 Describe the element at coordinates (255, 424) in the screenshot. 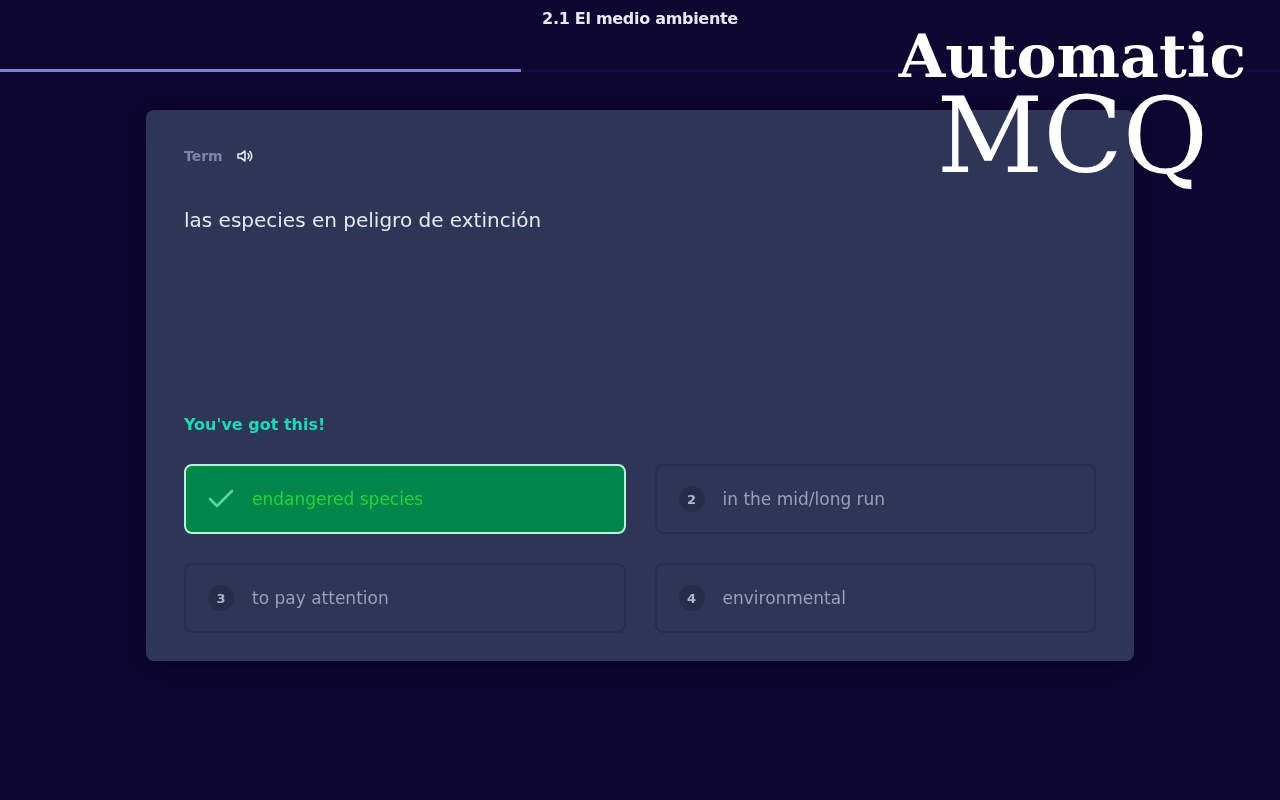

I see `encouragement-text: You've got this!` at that location.